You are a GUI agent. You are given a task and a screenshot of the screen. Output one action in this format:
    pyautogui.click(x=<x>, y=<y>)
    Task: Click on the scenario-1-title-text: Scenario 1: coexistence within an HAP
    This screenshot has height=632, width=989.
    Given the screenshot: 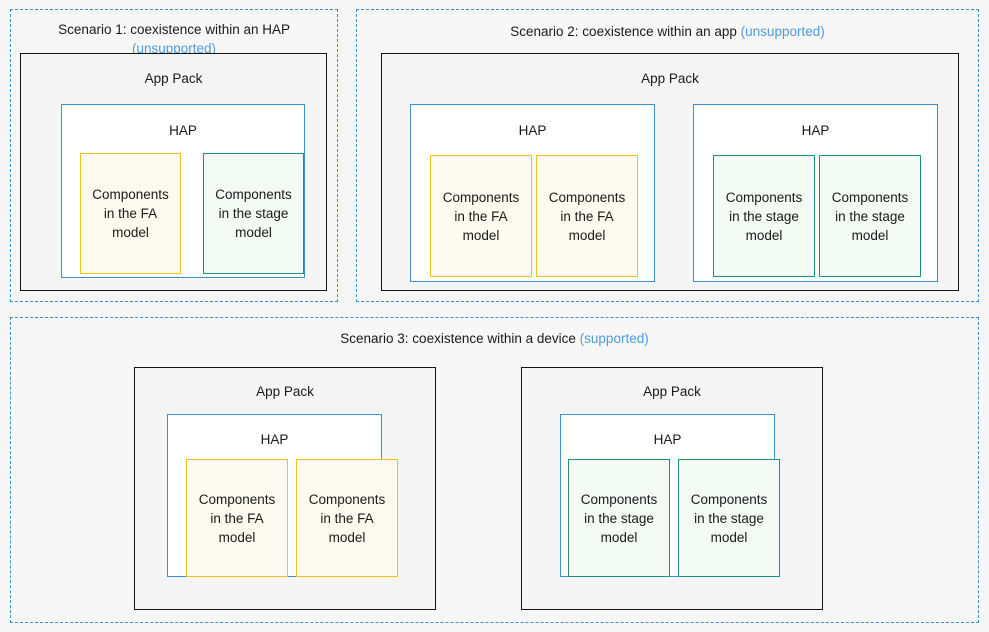 What is the action you would take?
    pyautogui.click(x=174, y=29)
    